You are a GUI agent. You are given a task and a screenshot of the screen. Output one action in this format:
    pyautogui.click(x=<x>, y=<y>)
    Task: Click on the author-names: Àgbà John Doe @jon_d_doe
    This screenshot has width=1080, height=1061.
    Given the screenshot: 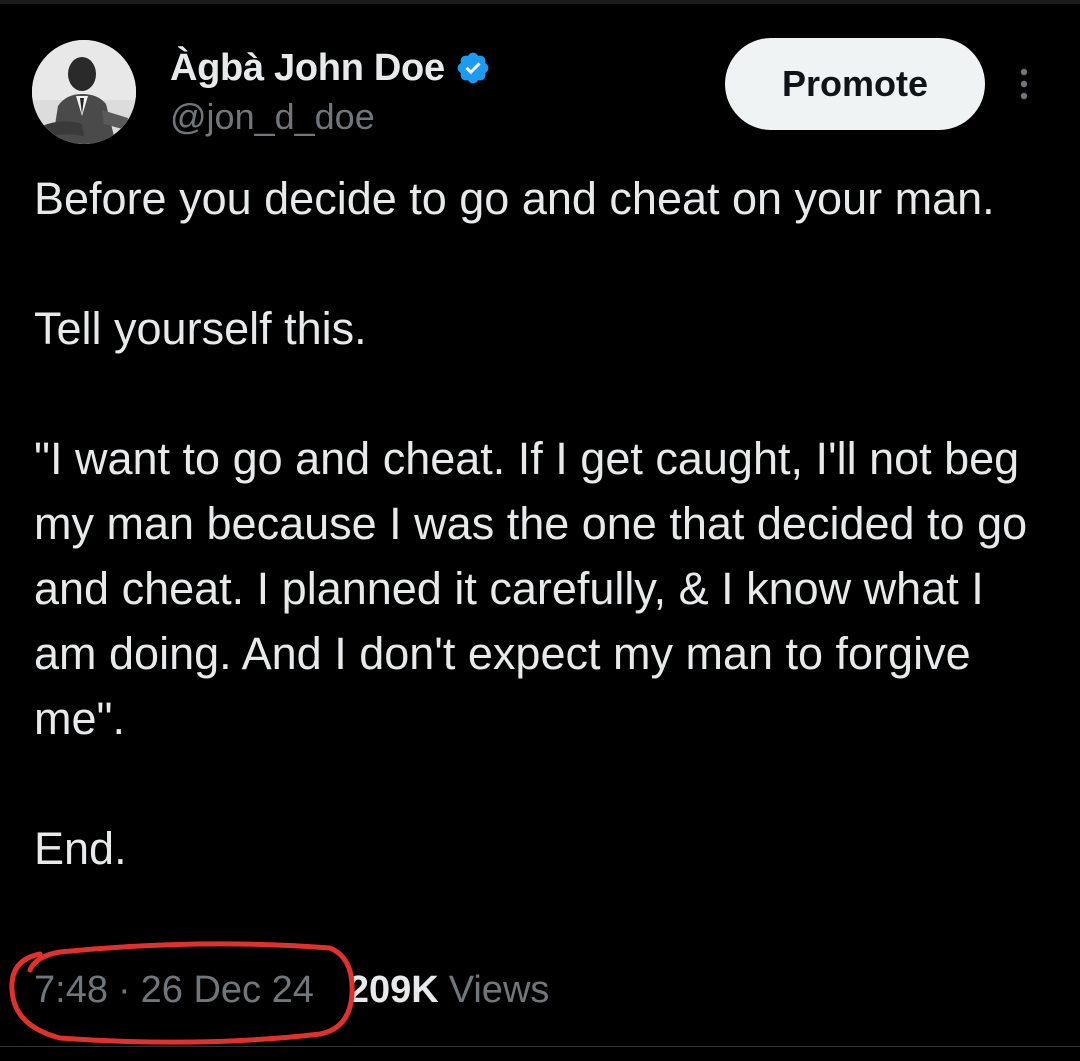 What is the action you would take?
    pyautogui.click(x=330, y=90)
    